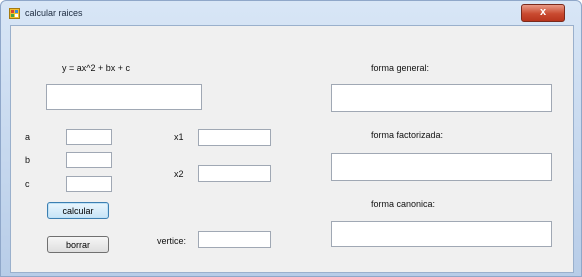  What do you see at coordinates (234, 137) in the screenshot?
I see `x1-input` at bounding box center [234, 137].